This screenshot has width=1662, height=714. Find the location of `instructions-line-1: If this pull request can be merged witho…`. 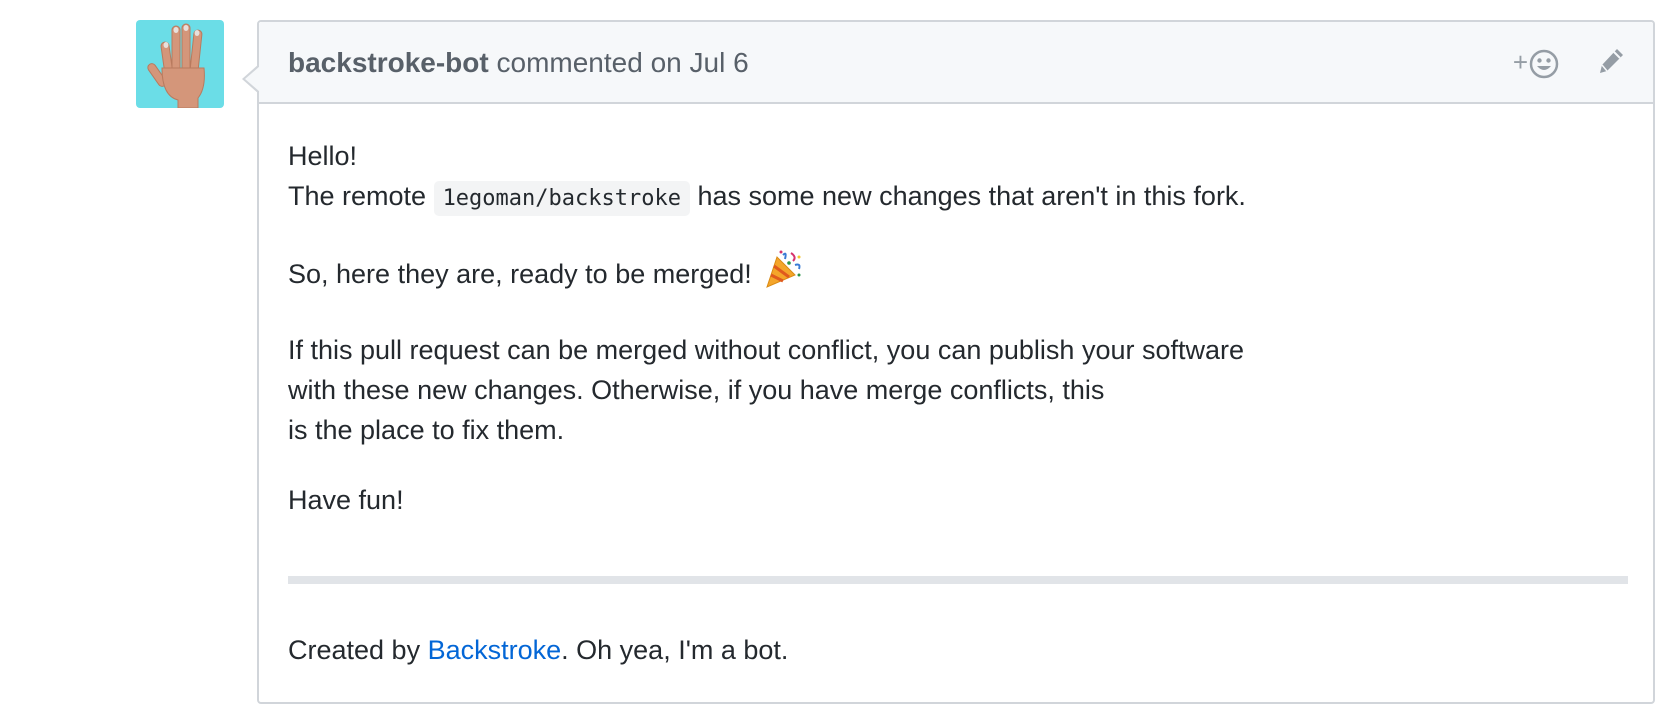

instructions-line-1: If this pull request can be merged witho… is located at coordinates (766, 350).